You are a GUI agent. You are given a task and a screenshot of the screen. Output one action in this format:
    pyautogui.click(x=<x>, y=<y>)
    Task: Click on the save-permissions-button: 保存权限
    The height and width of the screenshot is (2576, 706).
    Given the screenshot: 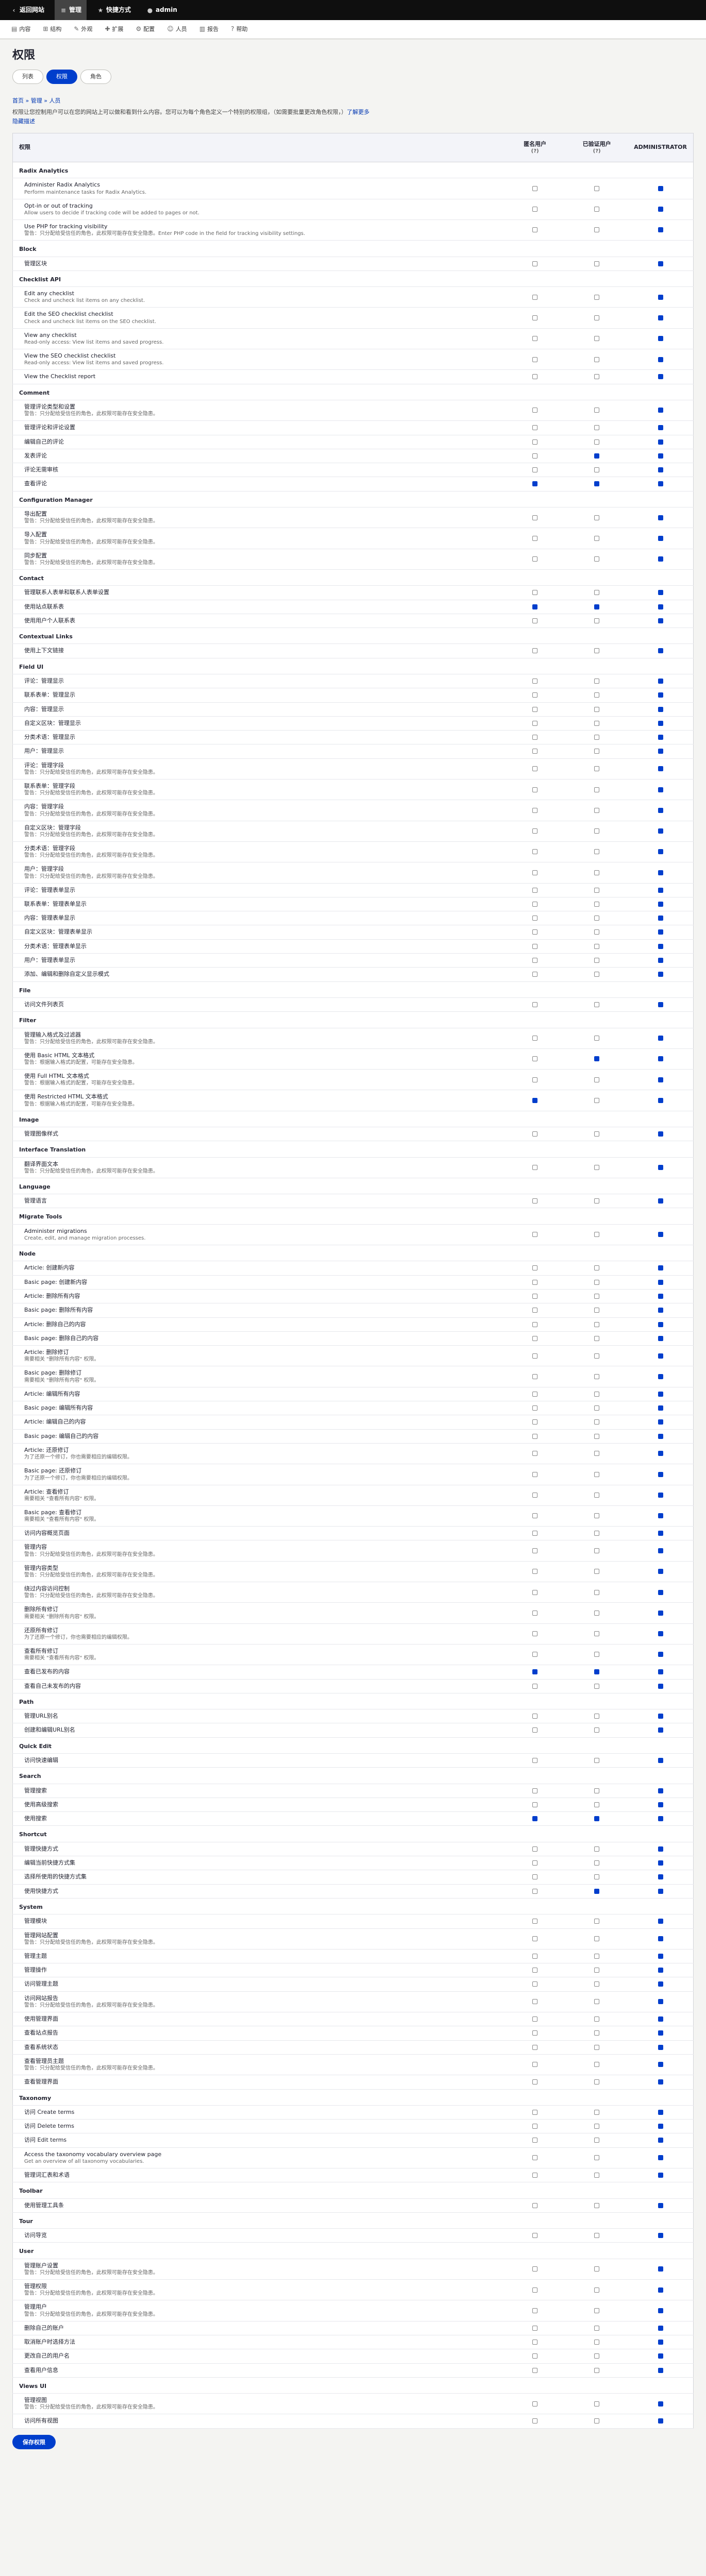 What is the action you would take?
    pyautogui.click(x=34, y=2441)
    